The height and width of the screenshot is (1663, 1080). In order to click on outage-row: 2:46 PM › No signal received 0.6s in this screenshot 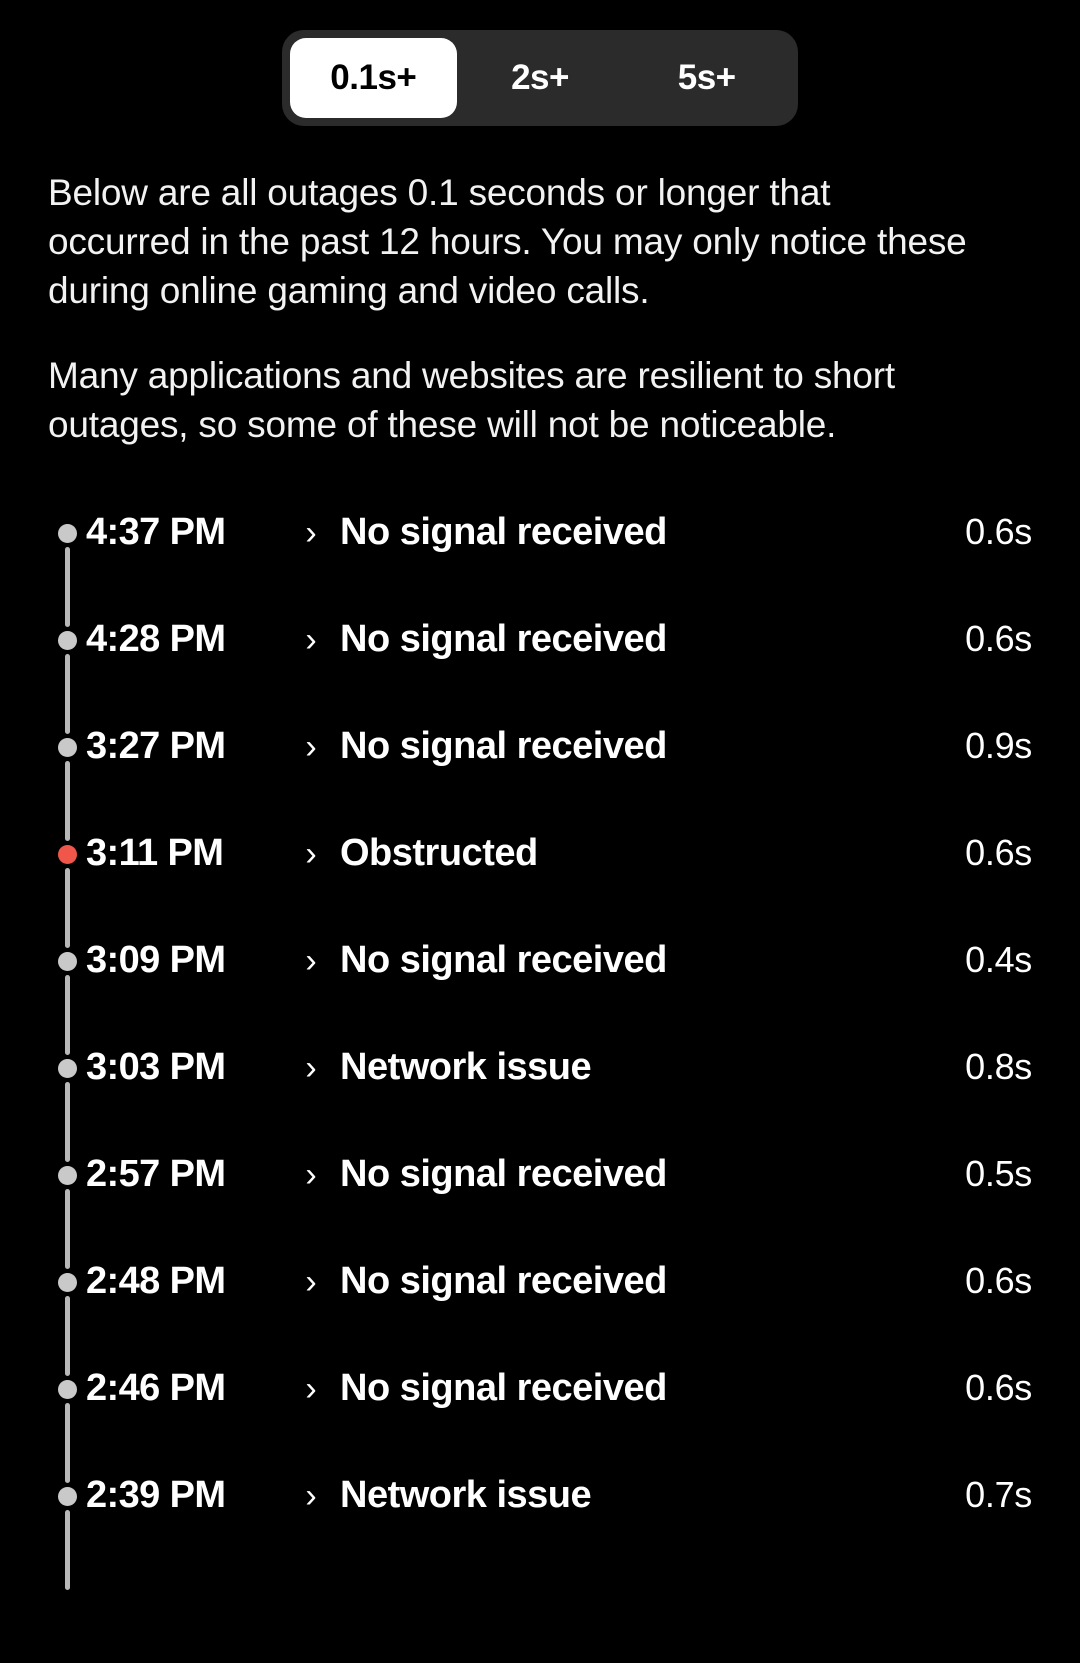, I will do `click(540, 1418)`.